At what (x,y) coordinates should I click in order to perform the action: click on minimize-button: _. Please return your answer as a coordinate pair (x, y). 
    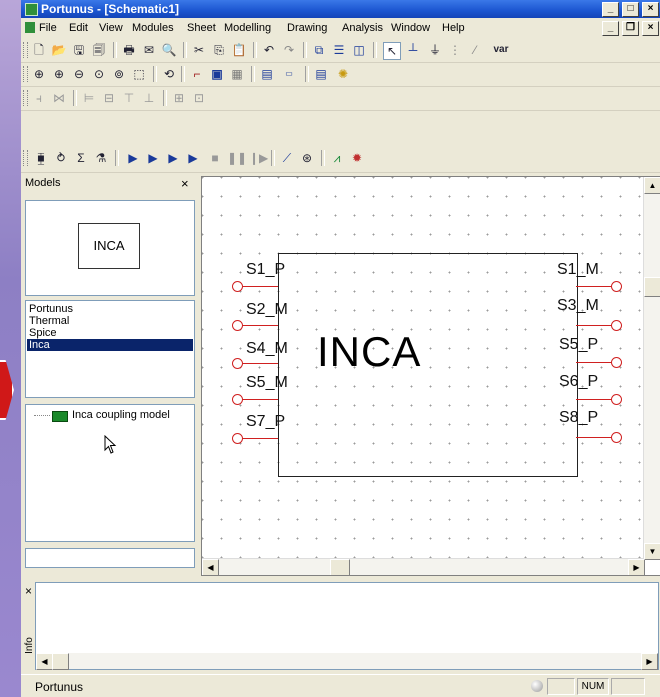
    Looking at the image, I should click on (610, 9).